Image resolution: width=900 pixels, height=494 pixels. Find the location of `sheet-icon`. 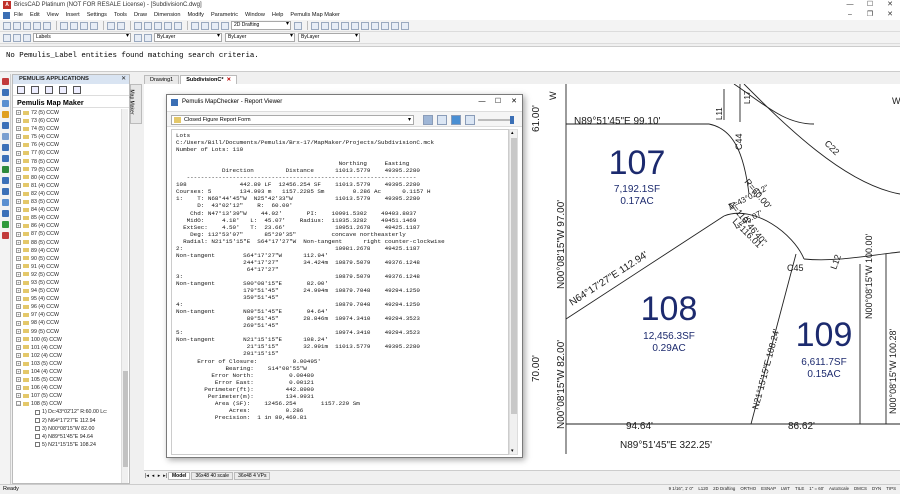

sheet-icon is located at coordinates (35, 90).